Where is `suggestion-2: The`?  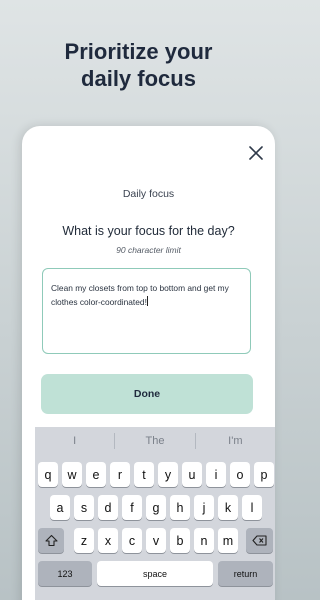
suggestion-2: The is located at coordinates (154, 441).